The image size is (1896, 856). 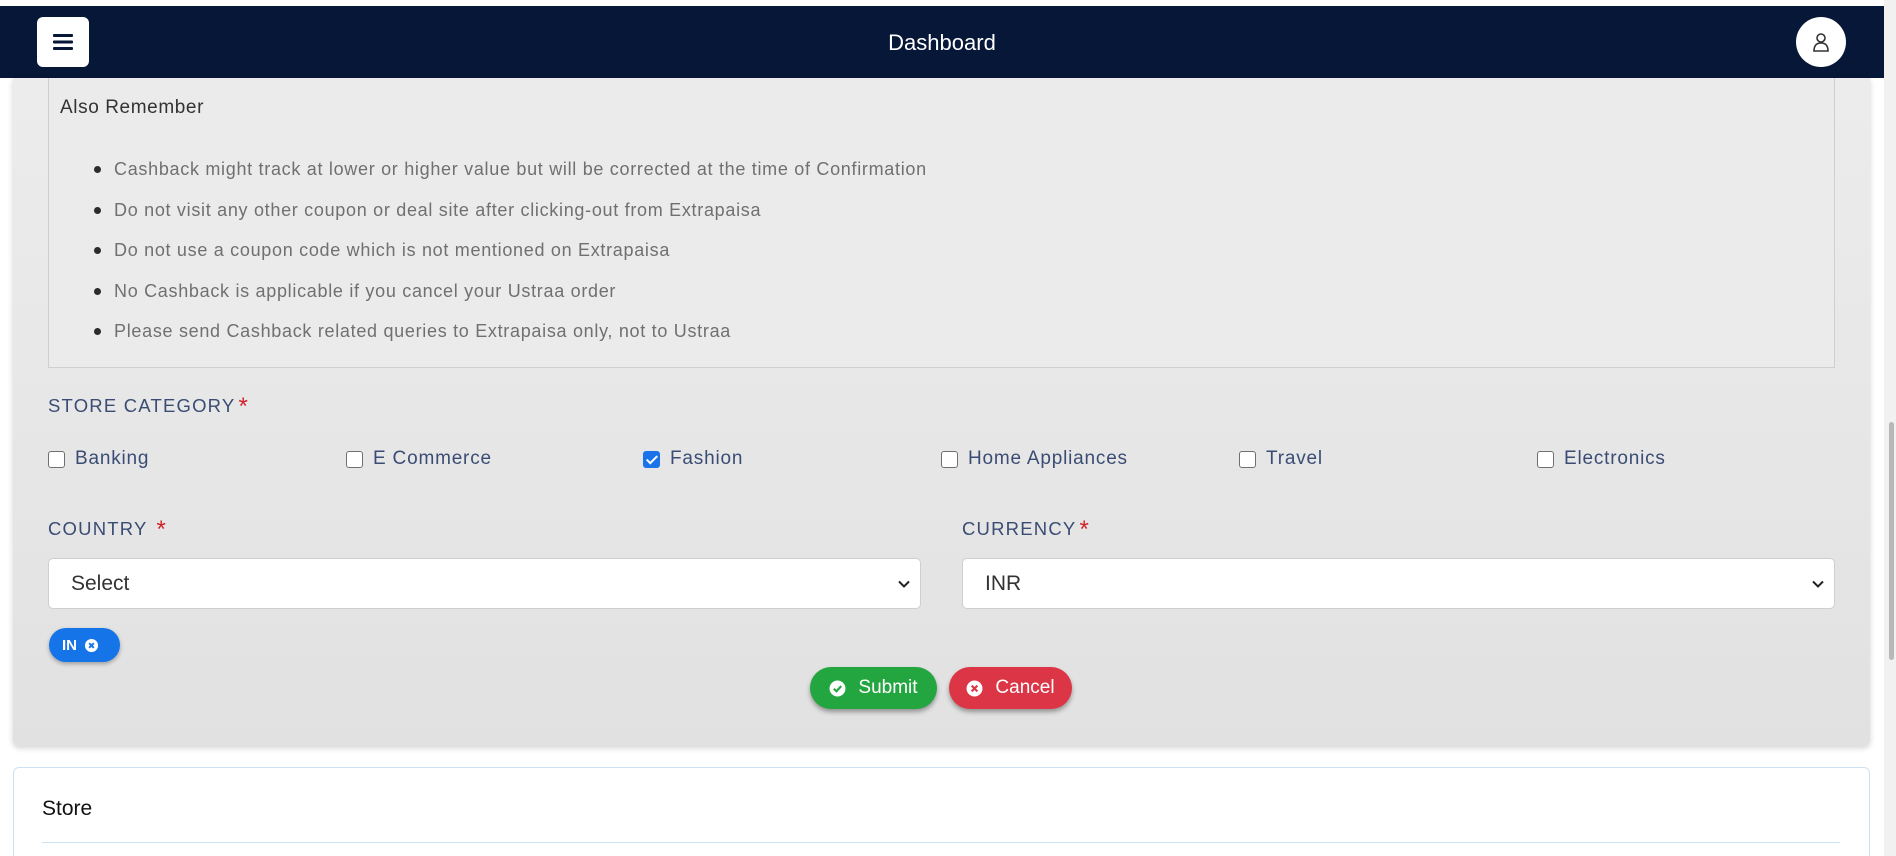 I want to click on country-label-text: COUNTRY, so click(x=98, y=528).